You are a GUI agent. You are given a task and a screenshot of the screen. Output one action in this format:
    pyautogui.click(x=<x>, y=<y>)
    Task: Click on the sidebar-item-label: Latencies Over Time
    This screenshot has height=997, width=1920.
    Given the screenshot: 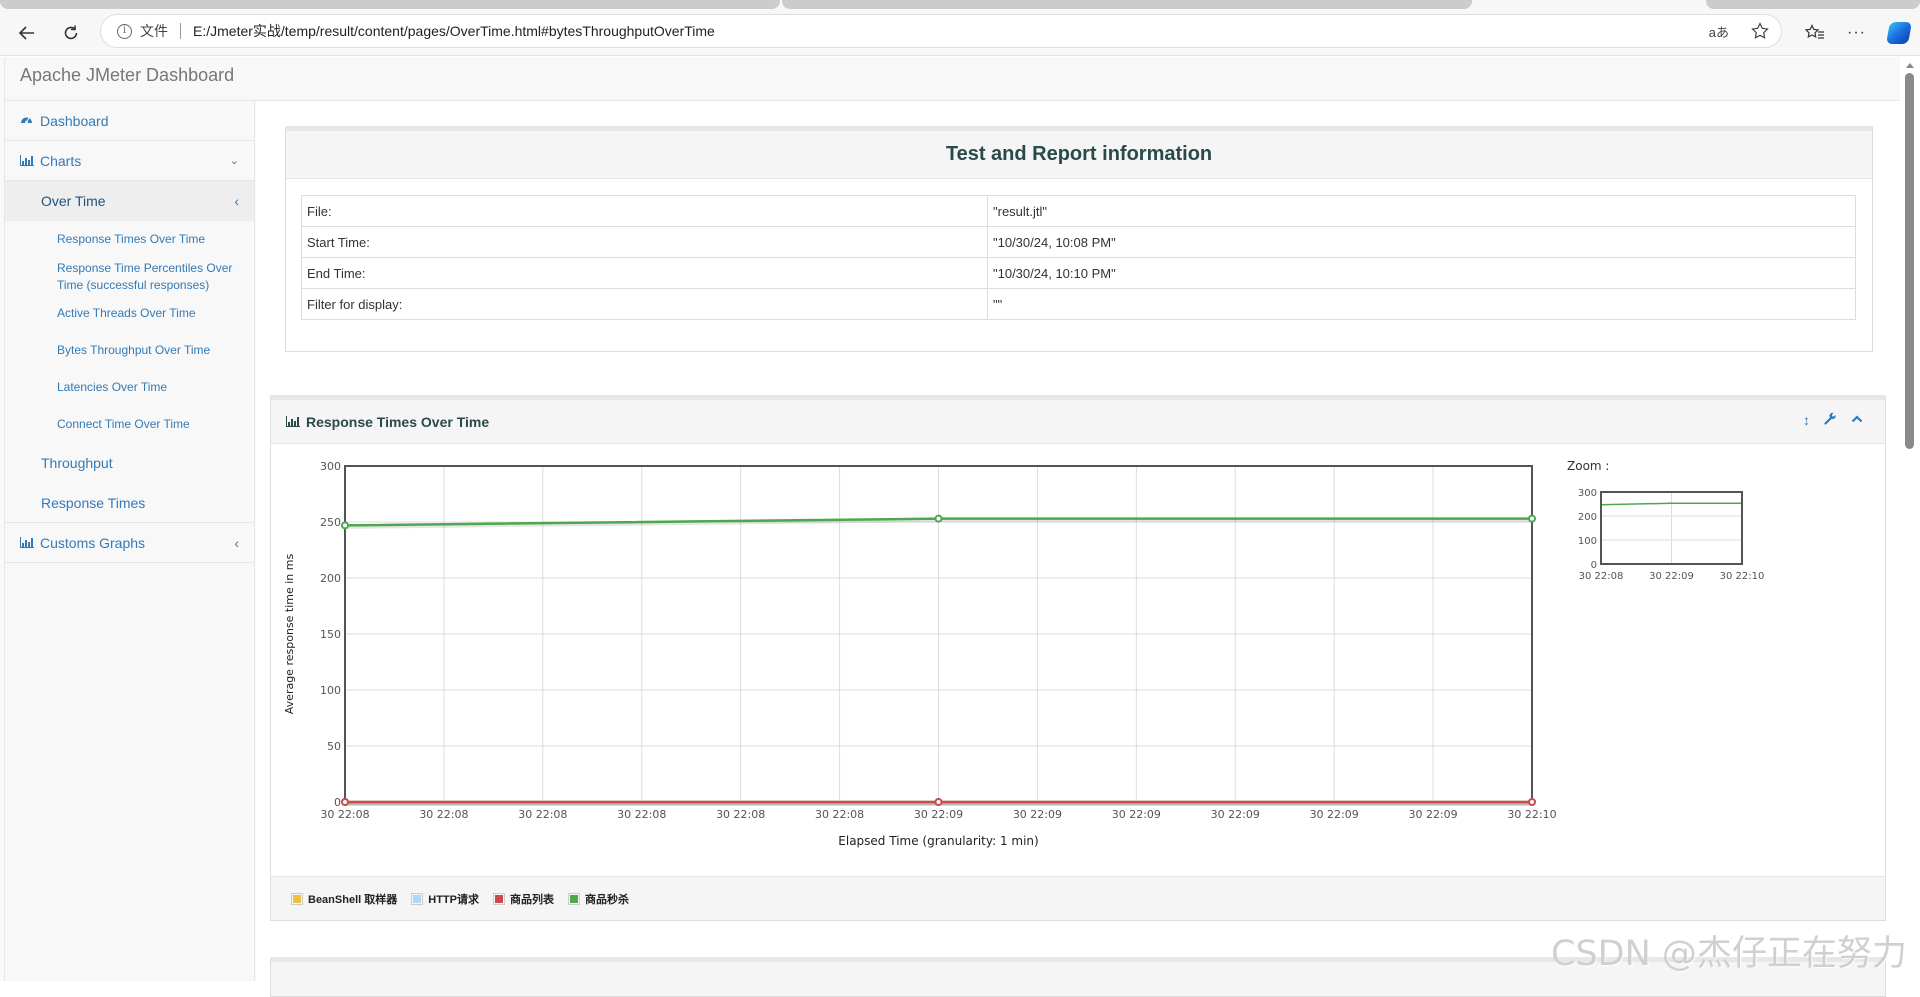 What is the action you would take?
    pyautogui.click(x=112, y=387)
    